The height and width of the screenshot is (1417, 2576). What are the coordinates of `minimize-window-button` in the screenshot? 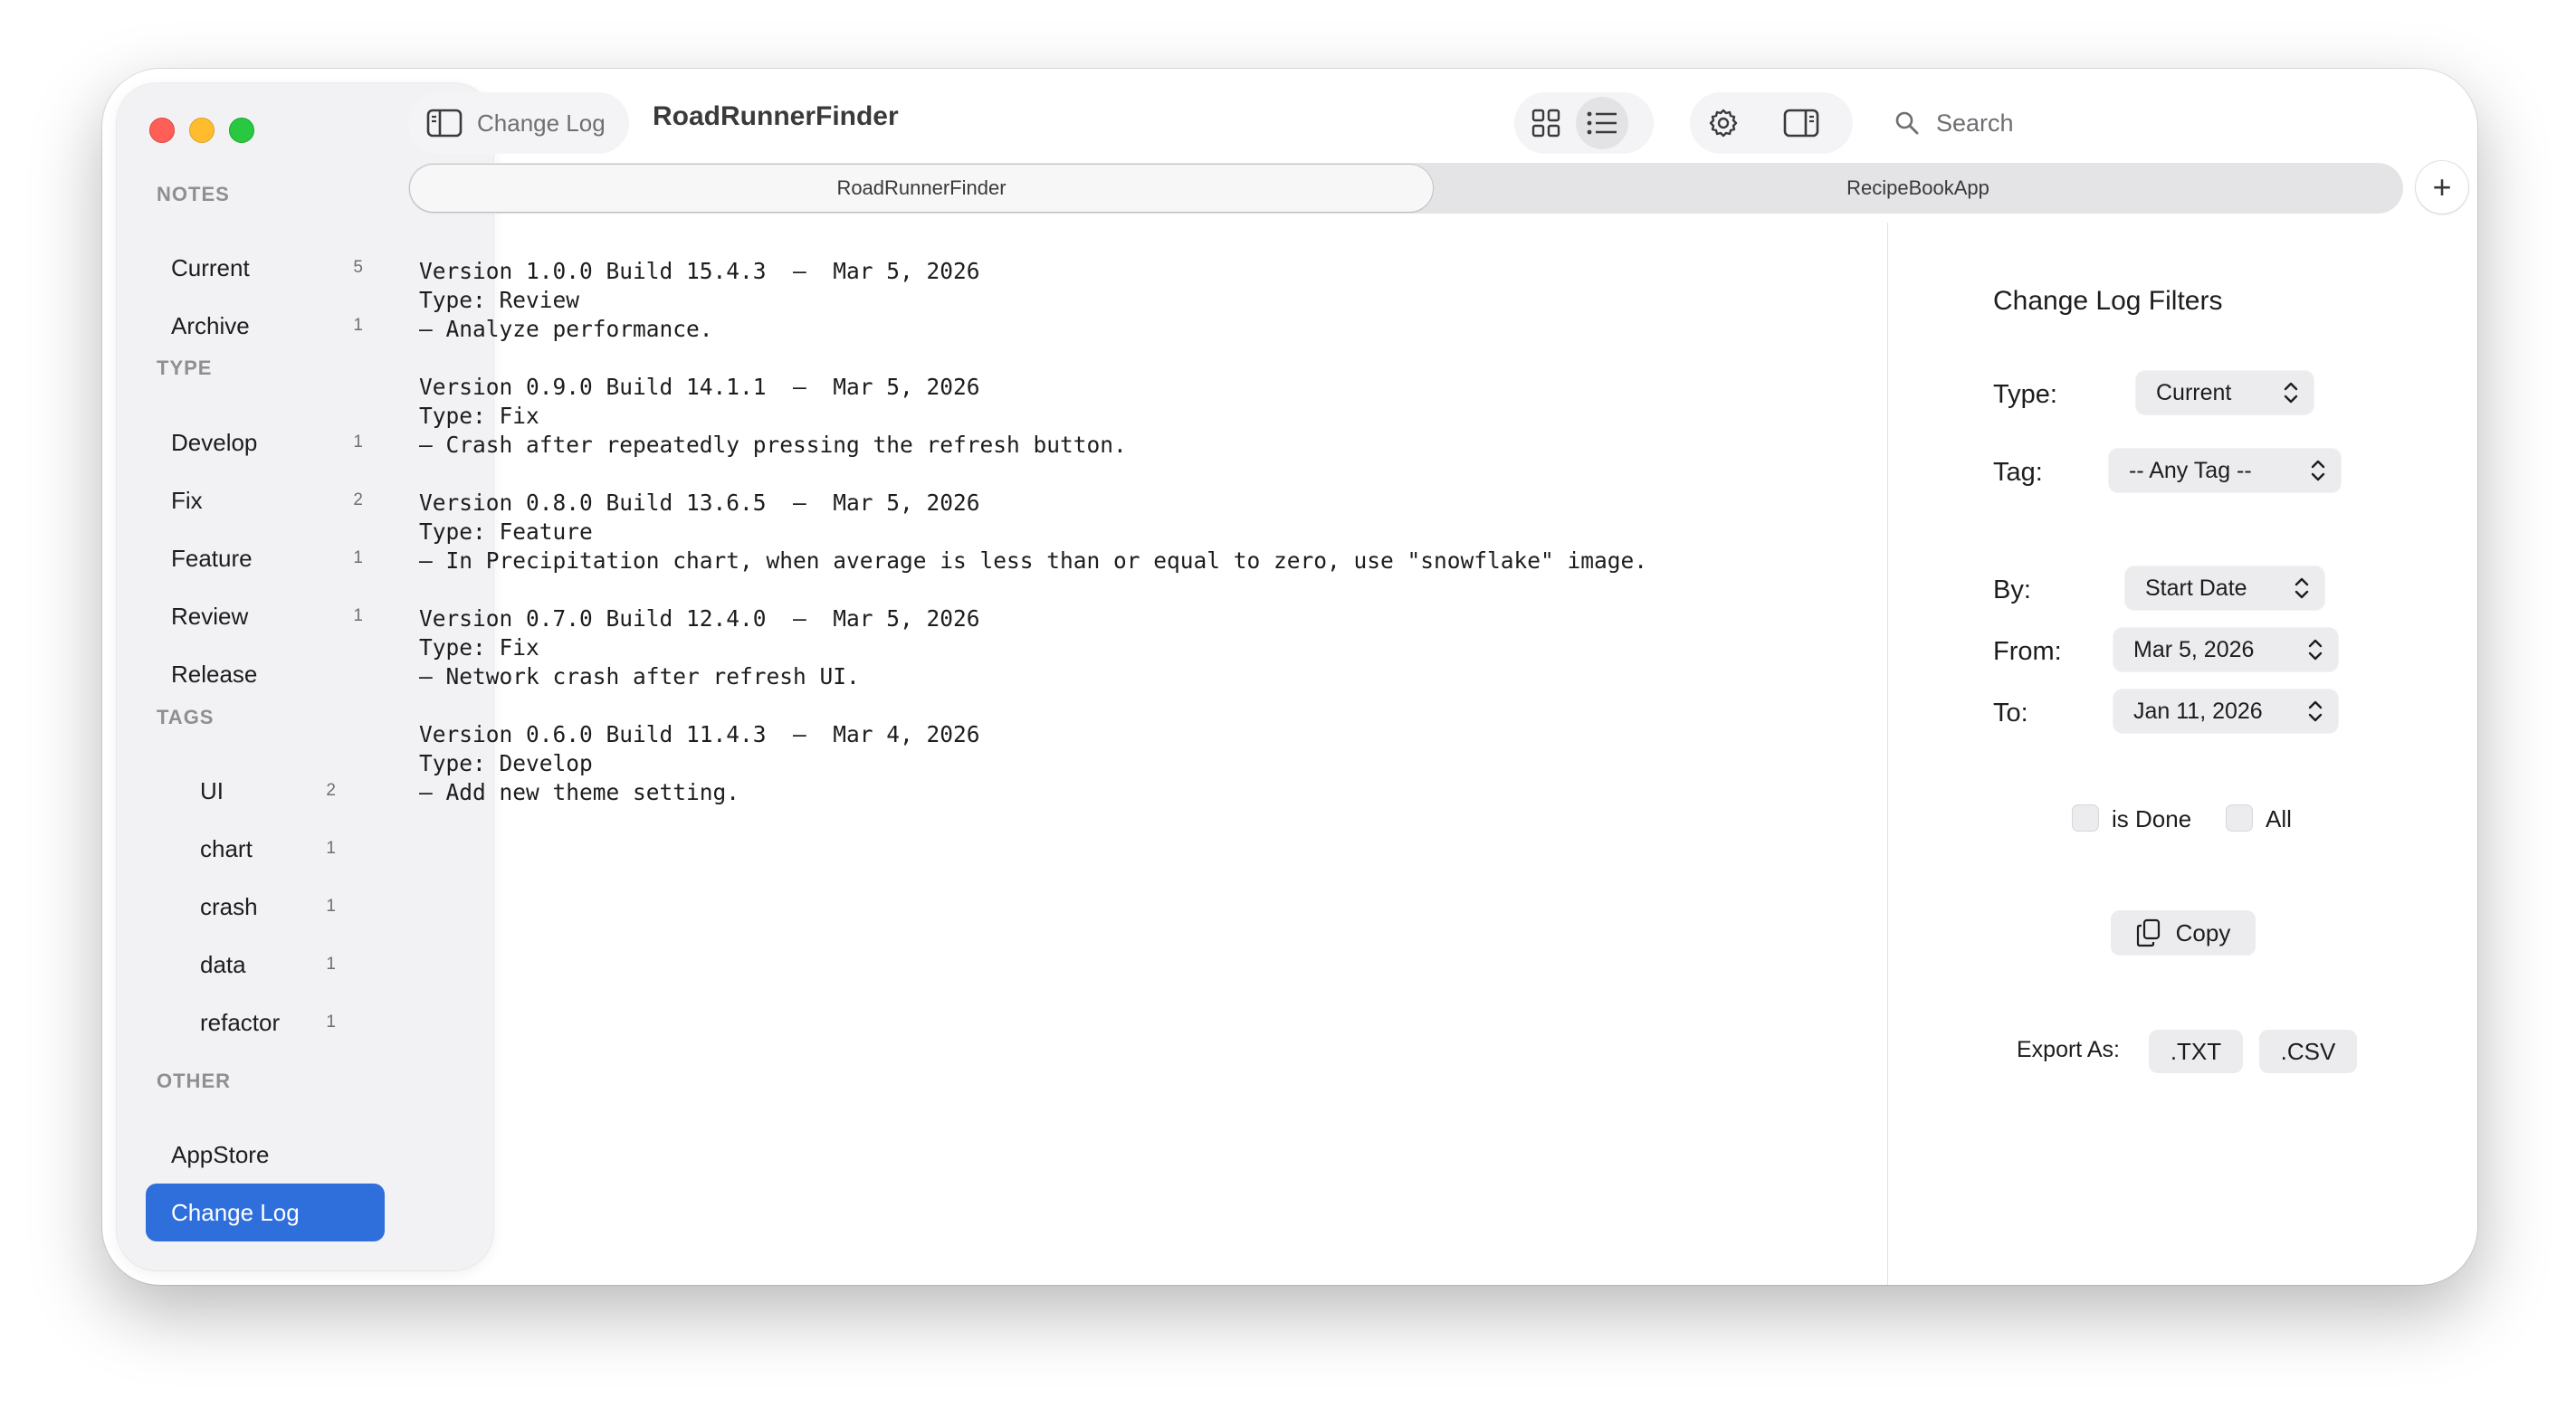 It's located at (202, 130).